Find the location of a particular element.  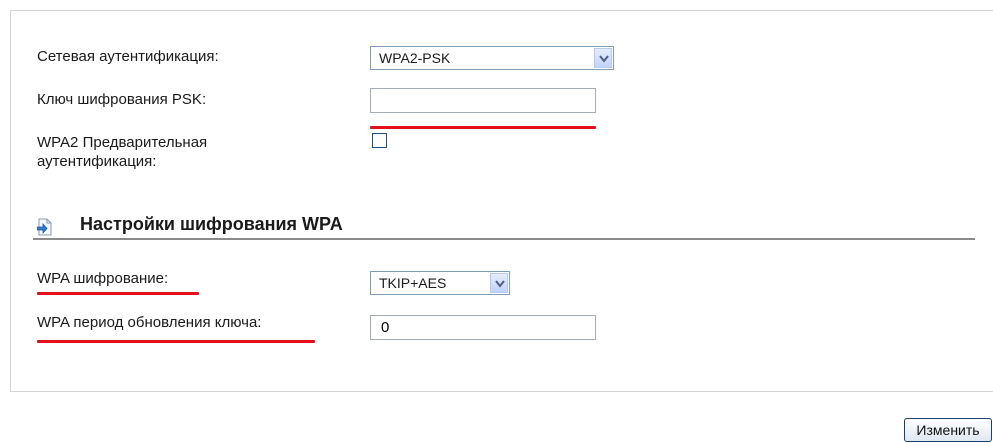

rekey-label: WPA период обновления ключа: is located at coordinates (149, 322).